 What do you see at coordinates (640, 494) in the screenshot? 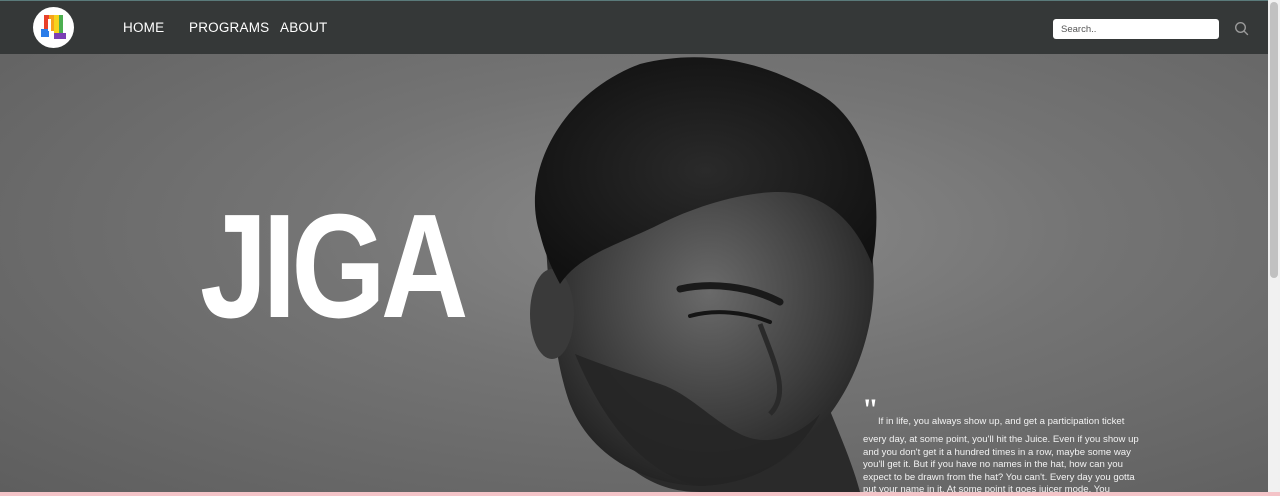
I see `bottom-strip` at bounding box center [640, 494].